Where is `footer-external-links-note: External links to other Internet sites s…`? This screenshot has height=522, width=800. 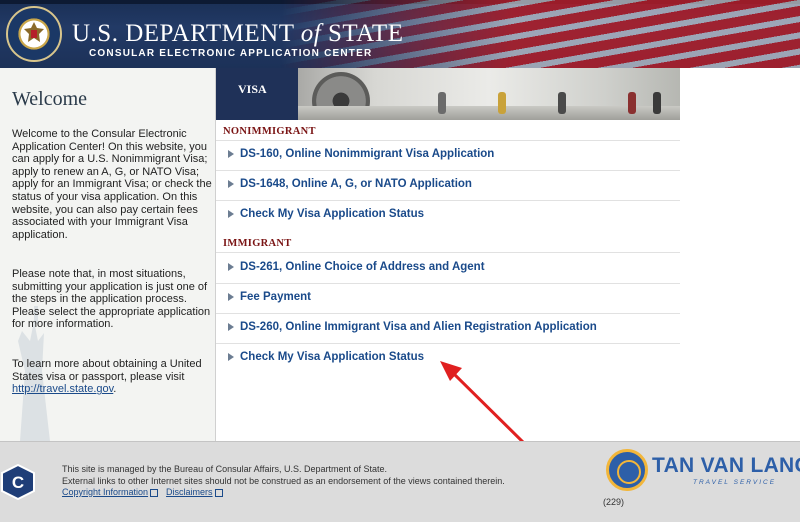 footer-external-links-note: External links to other Internet sites s… is located at coordinates (283, 481).